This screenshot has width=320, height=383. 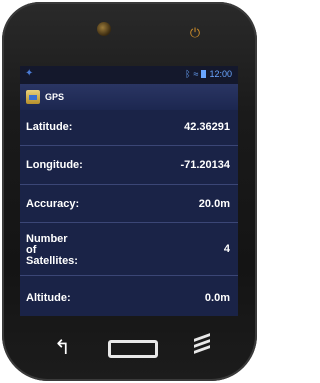 What do you see at coordinates (188, 74) in the screenshot?
I see `bluetooth-icon: ᛒ` at bounding box center [188, 74].